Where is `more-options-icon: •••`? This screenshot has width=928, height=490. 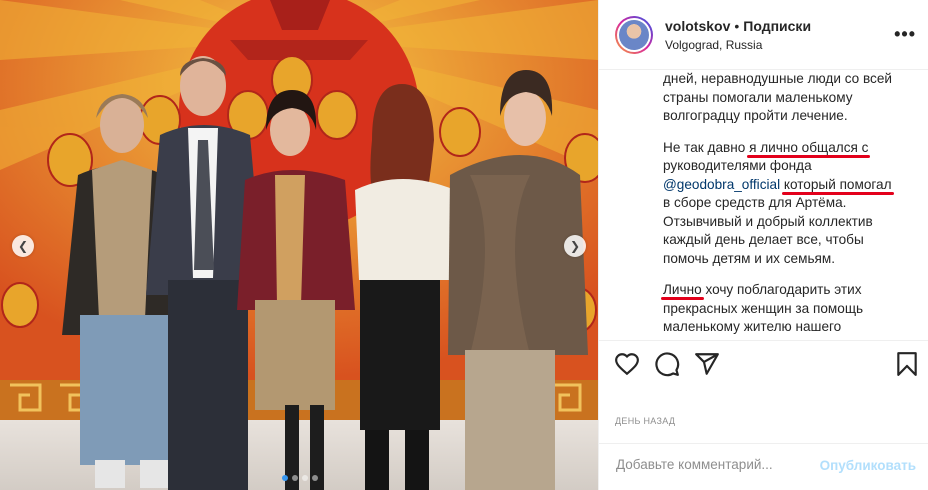 more-options-icon: ••• is located at coordinates (905, 34).